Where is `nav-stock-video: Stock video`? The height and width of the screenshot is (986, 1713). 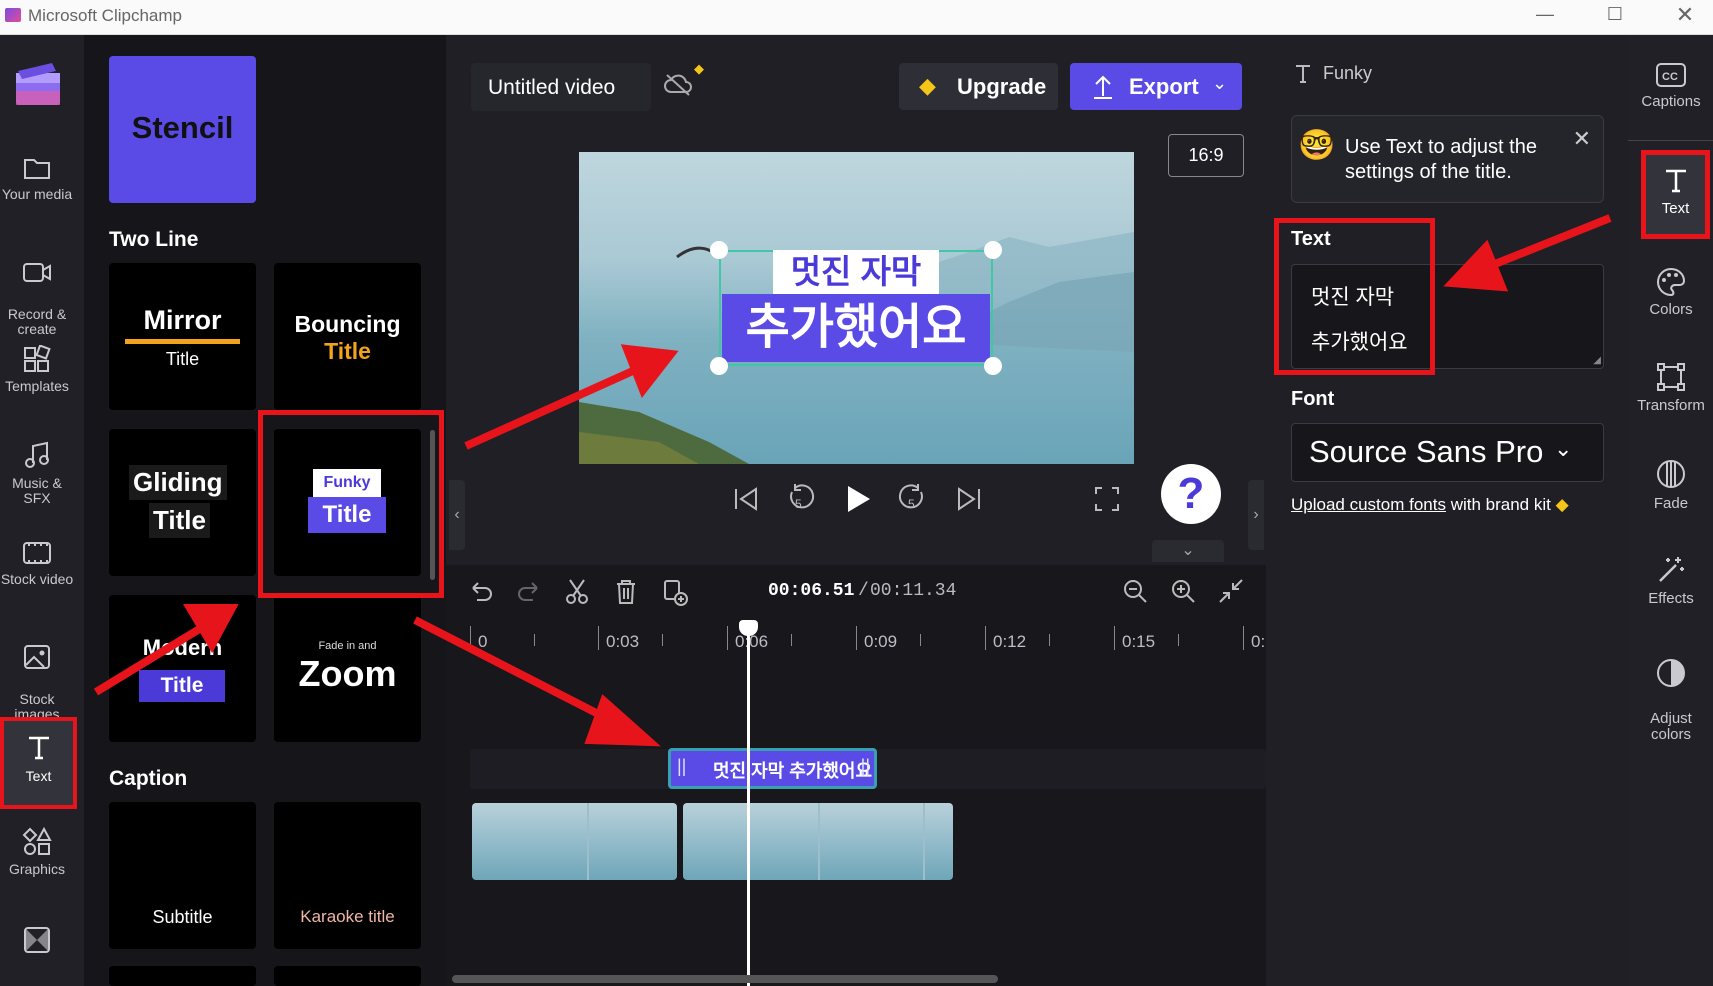 nav-stock-video: Stock video is located at coordinates (37, 563).